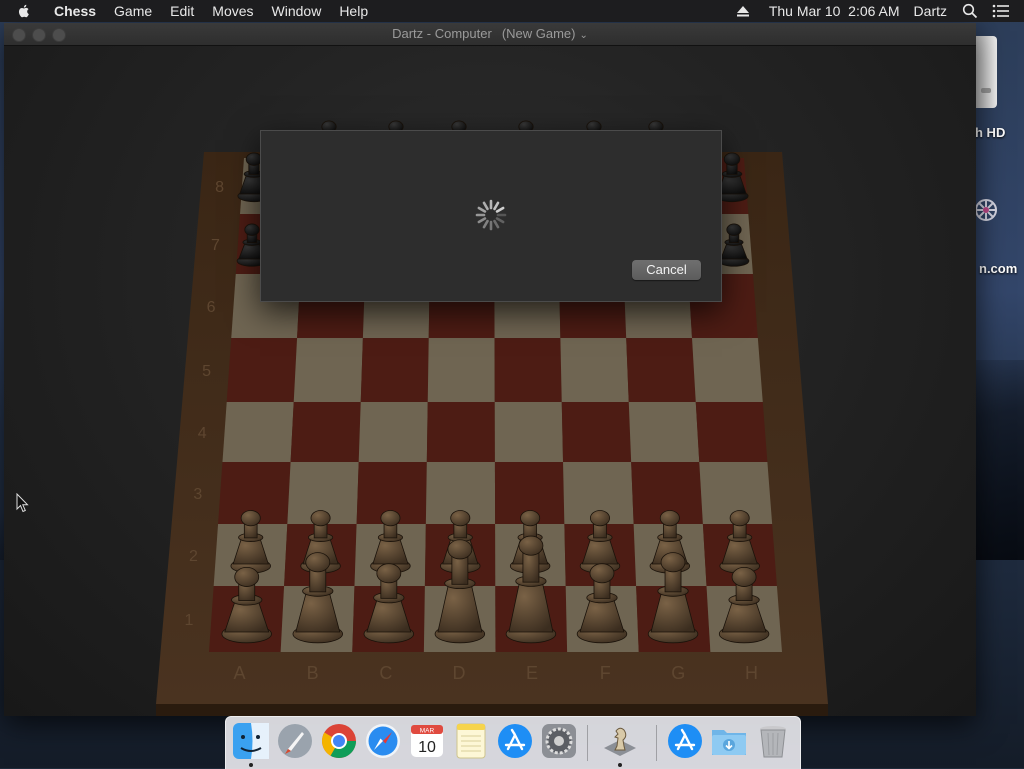 This screenshot has width=1024, height=769. Describe the element at coordinates (427, 731) in the screenshot. I see `calendar-month-label: MAR` at that location.